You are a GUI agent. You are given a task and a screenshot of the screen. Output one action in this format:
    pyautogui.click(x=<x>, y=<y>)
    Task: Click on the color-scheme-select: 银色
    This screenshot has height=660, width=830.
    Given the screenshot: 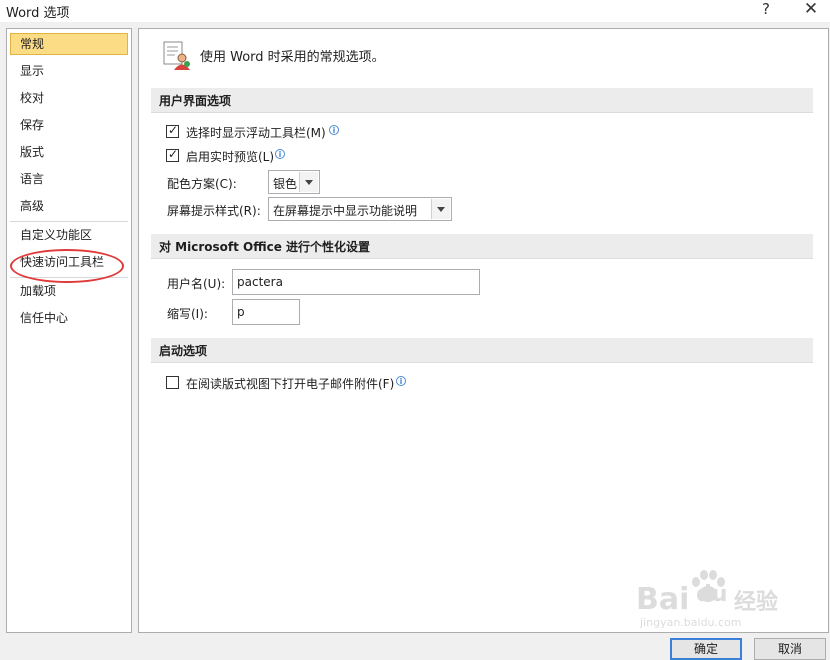 What is the action you would take?
    pyautogui.click(x=294, y=182)
    